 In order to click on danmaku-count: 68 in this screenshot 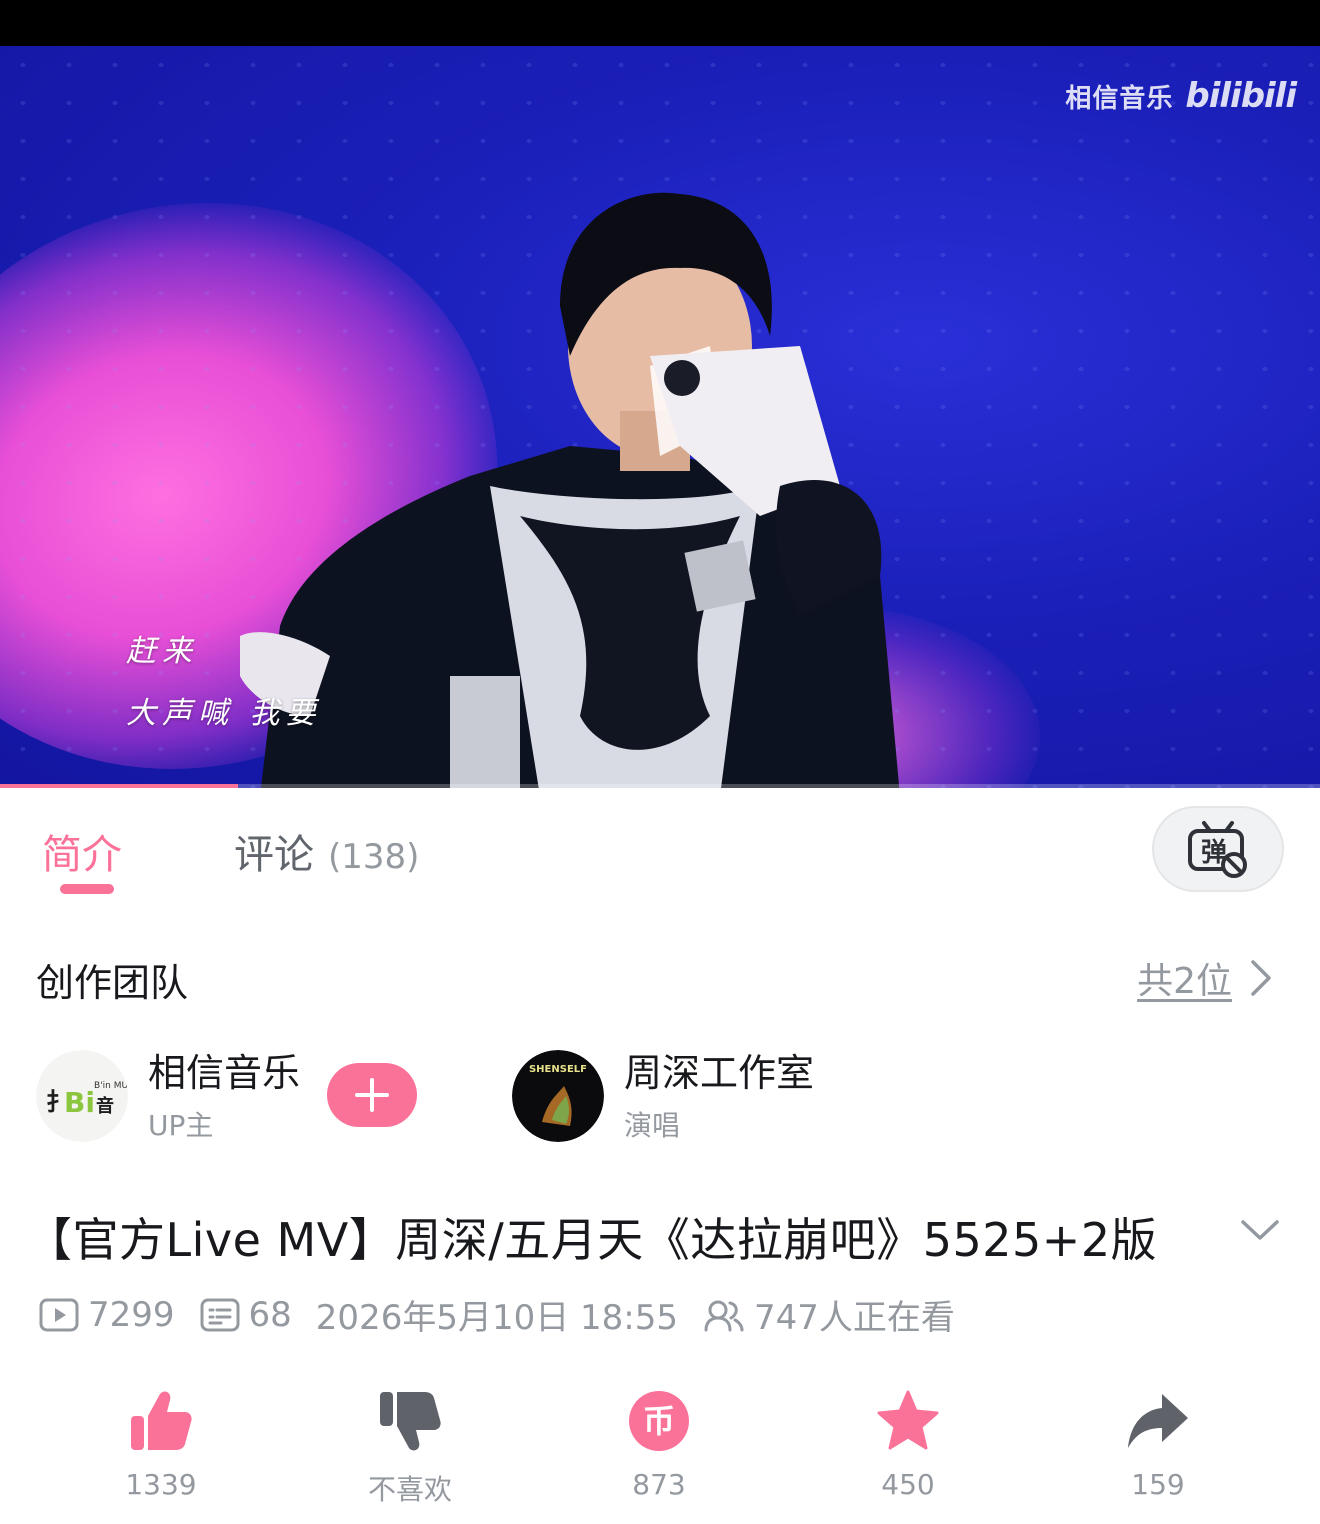, I will do `click(245, 1315)`.